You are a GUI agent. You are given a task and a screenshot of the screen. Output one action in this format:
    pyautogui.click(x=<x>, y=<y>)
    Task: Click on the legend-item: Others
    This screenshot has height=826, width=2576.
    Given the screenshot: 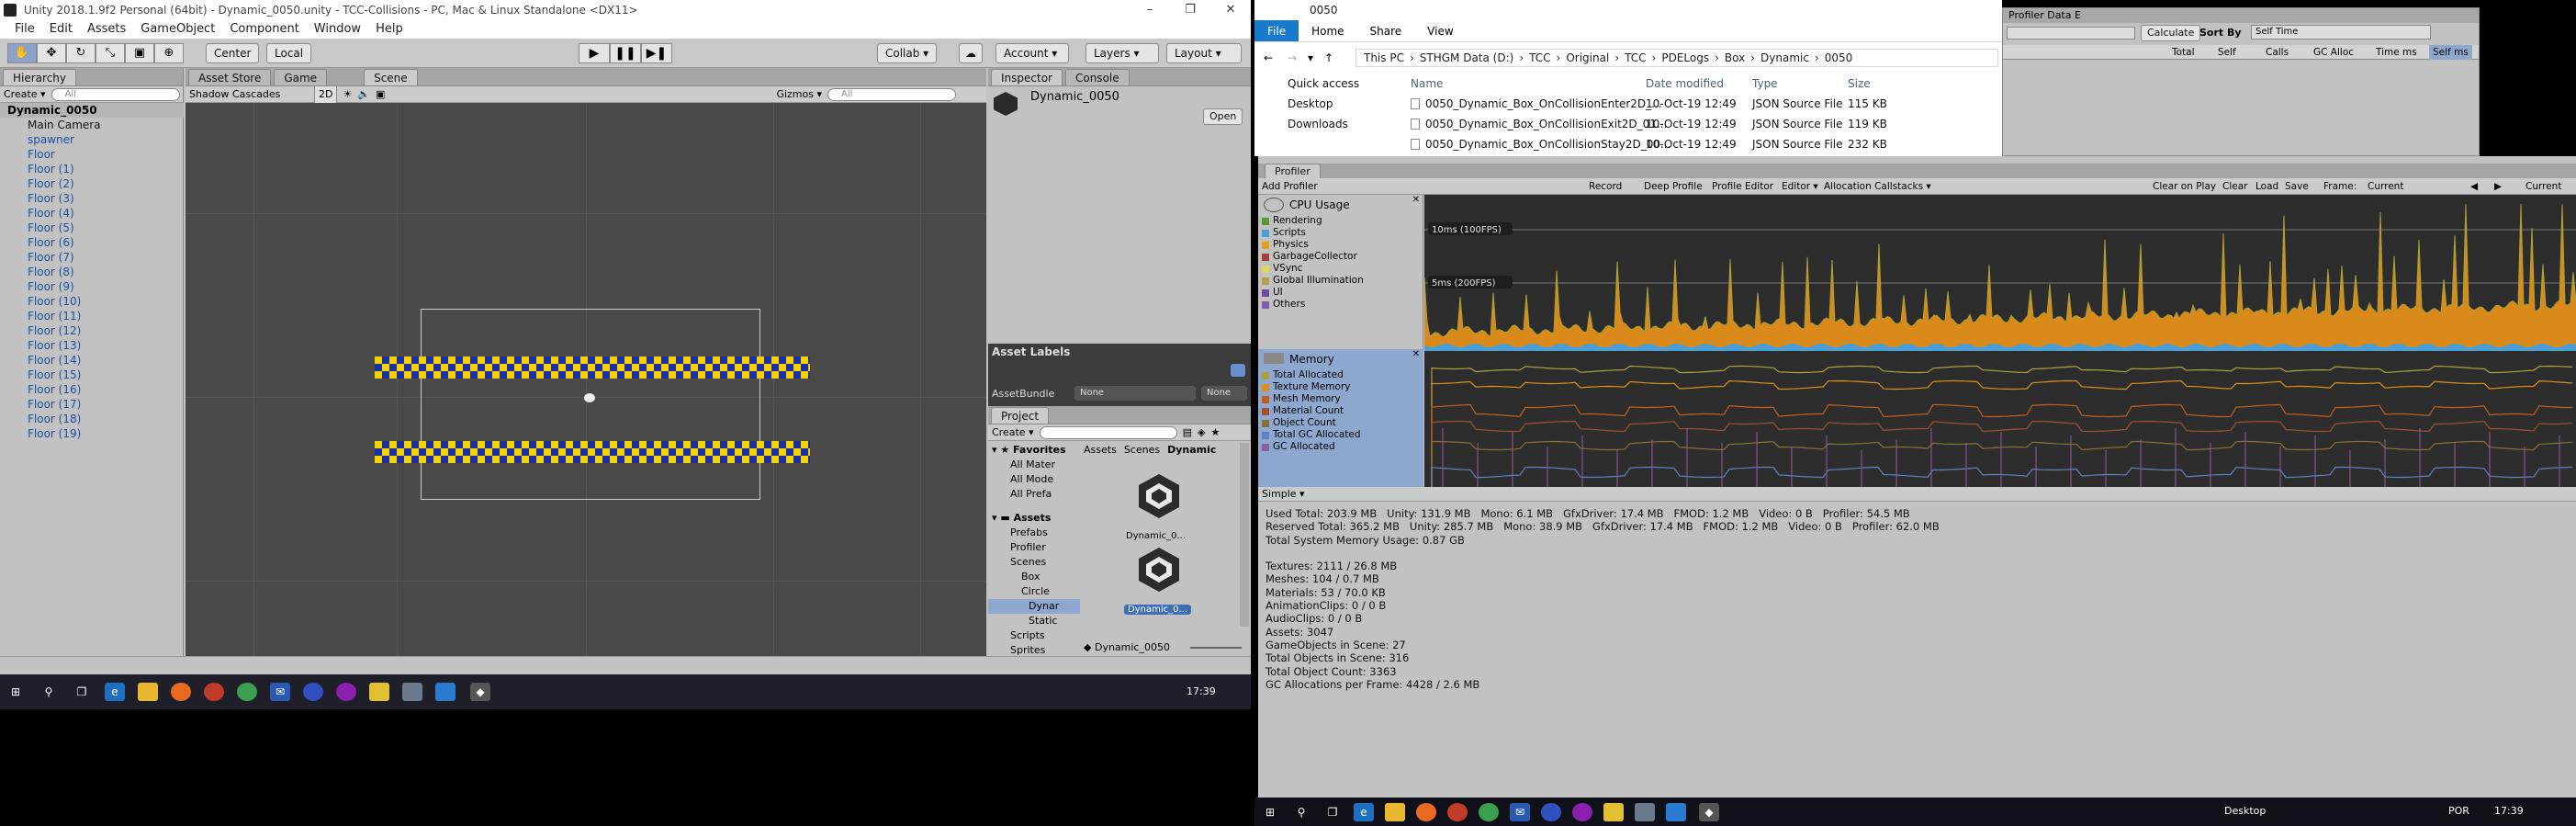 What is the action you would take?
    pyautogui.click(x=1340, y=305)
    